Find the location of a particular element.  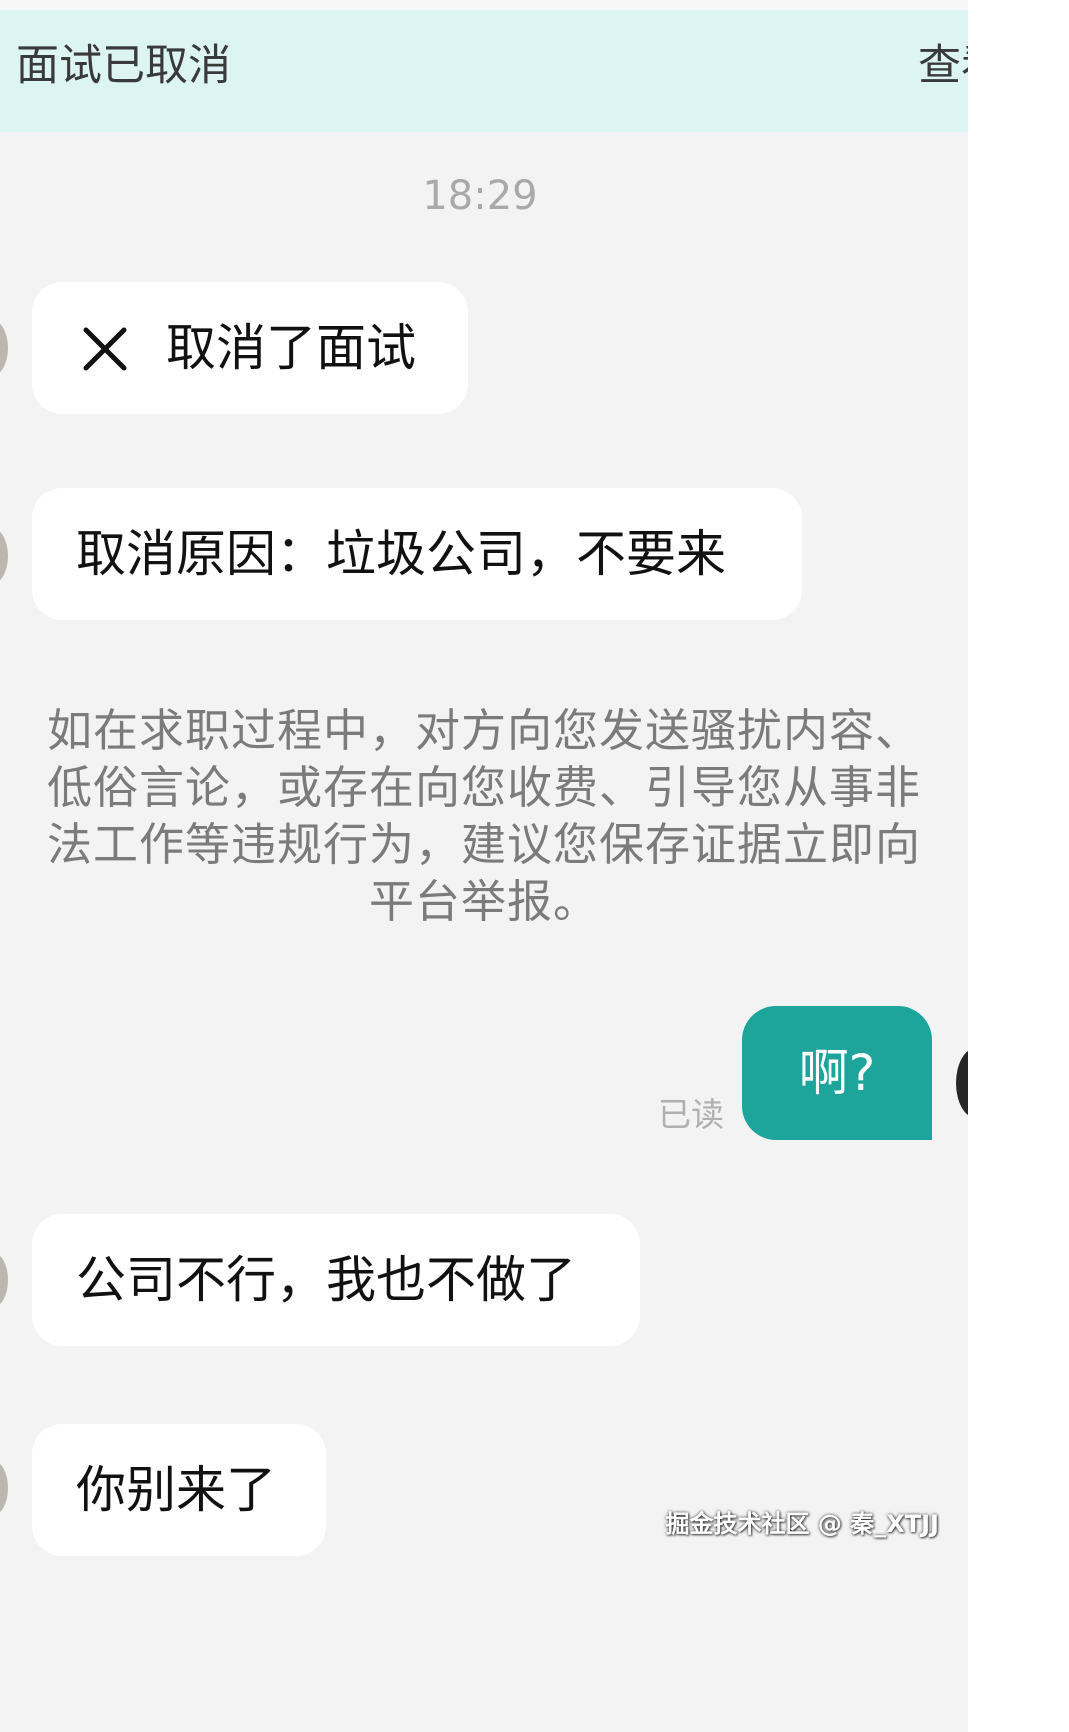

read-receipt: 已读 is located at coordinates (691, 1114).